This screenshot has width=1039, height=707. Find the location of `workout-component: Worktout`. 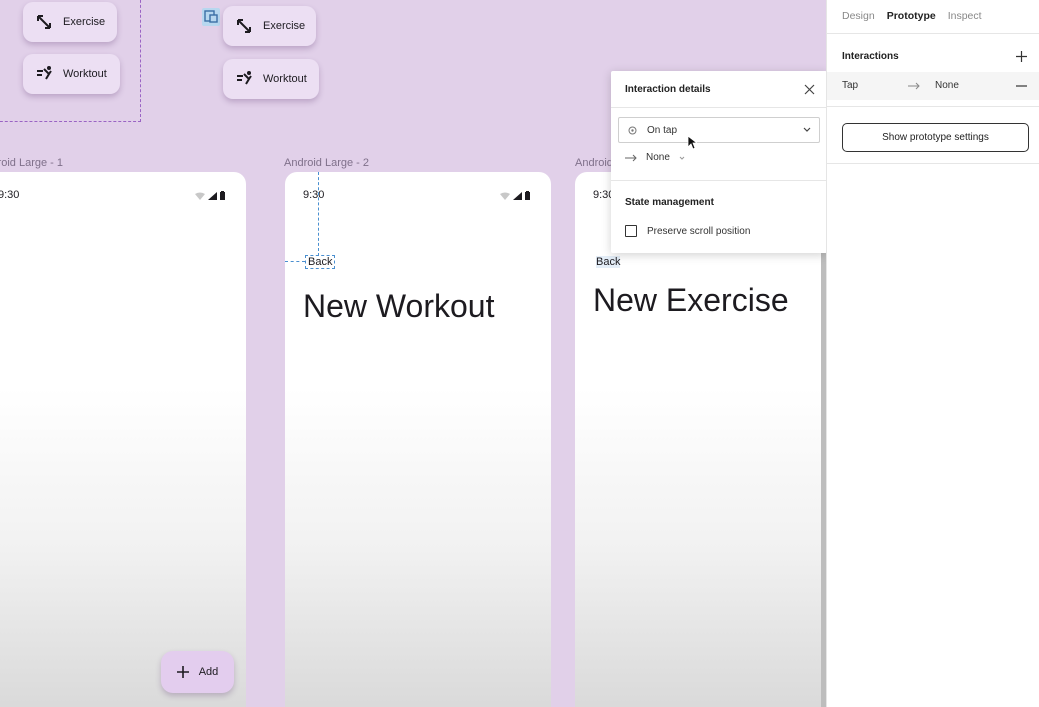

workout-component: Worktout is located at coordinates (71, 74).